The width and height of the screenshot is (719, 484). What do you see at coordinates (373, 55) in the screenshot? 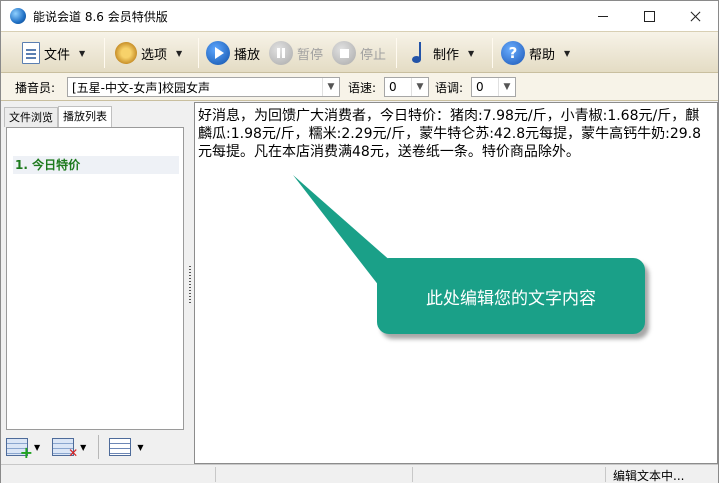
I see `stop-label: 停止` at bounding box center [373, 55].